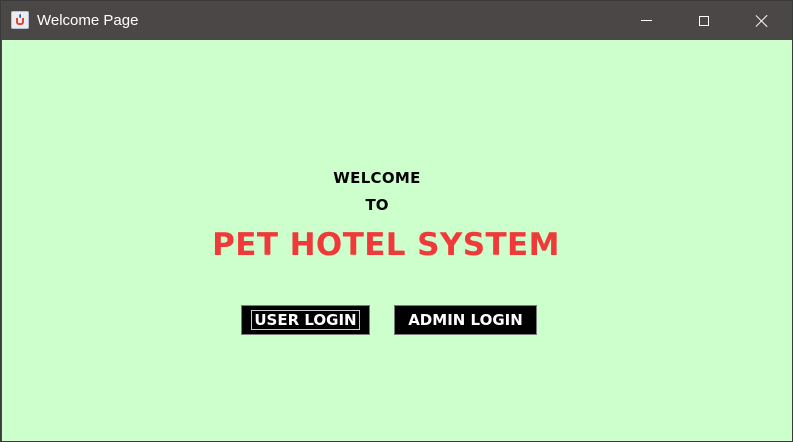  I want to click on minimize-icon, so click(646, 20).